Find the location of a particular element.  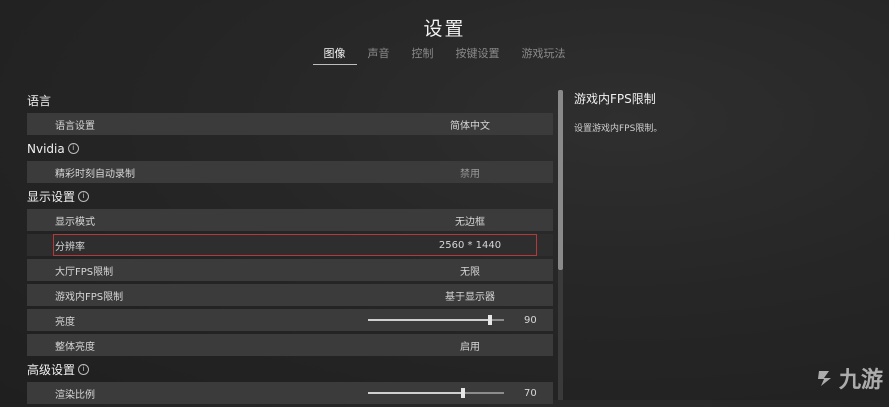

setting-label: 分辨率 is located at coordinates (70, 247).